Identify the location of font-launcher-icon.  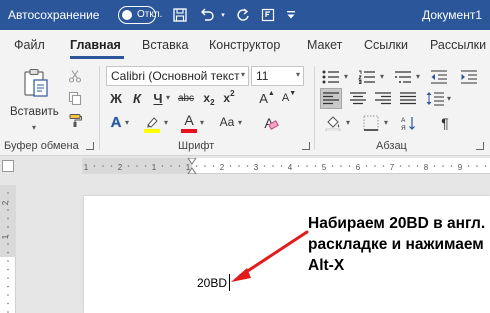
(306, 146).